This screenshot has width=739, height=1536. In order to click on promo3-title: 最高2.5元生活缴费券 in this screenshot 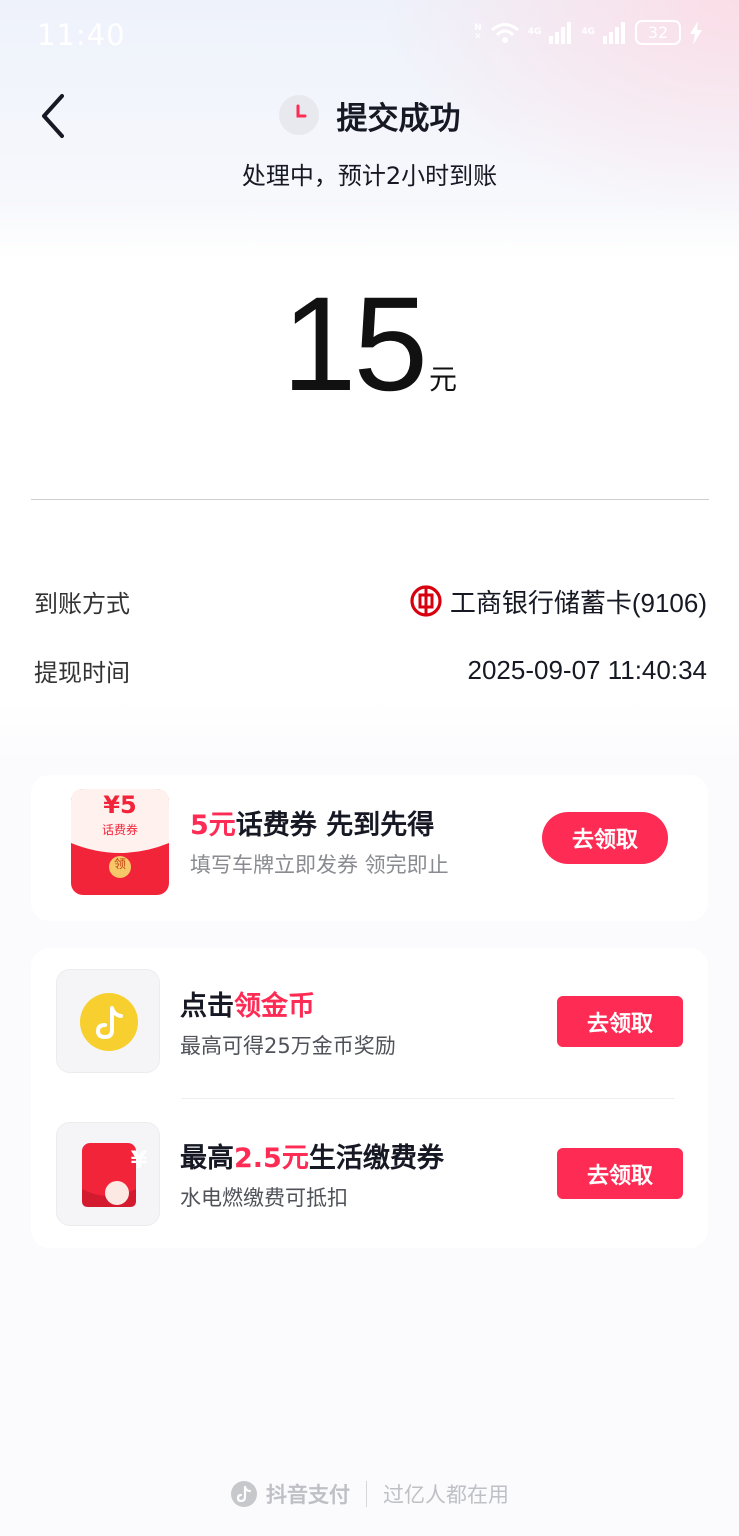, I will do `click(312, 1155)`.